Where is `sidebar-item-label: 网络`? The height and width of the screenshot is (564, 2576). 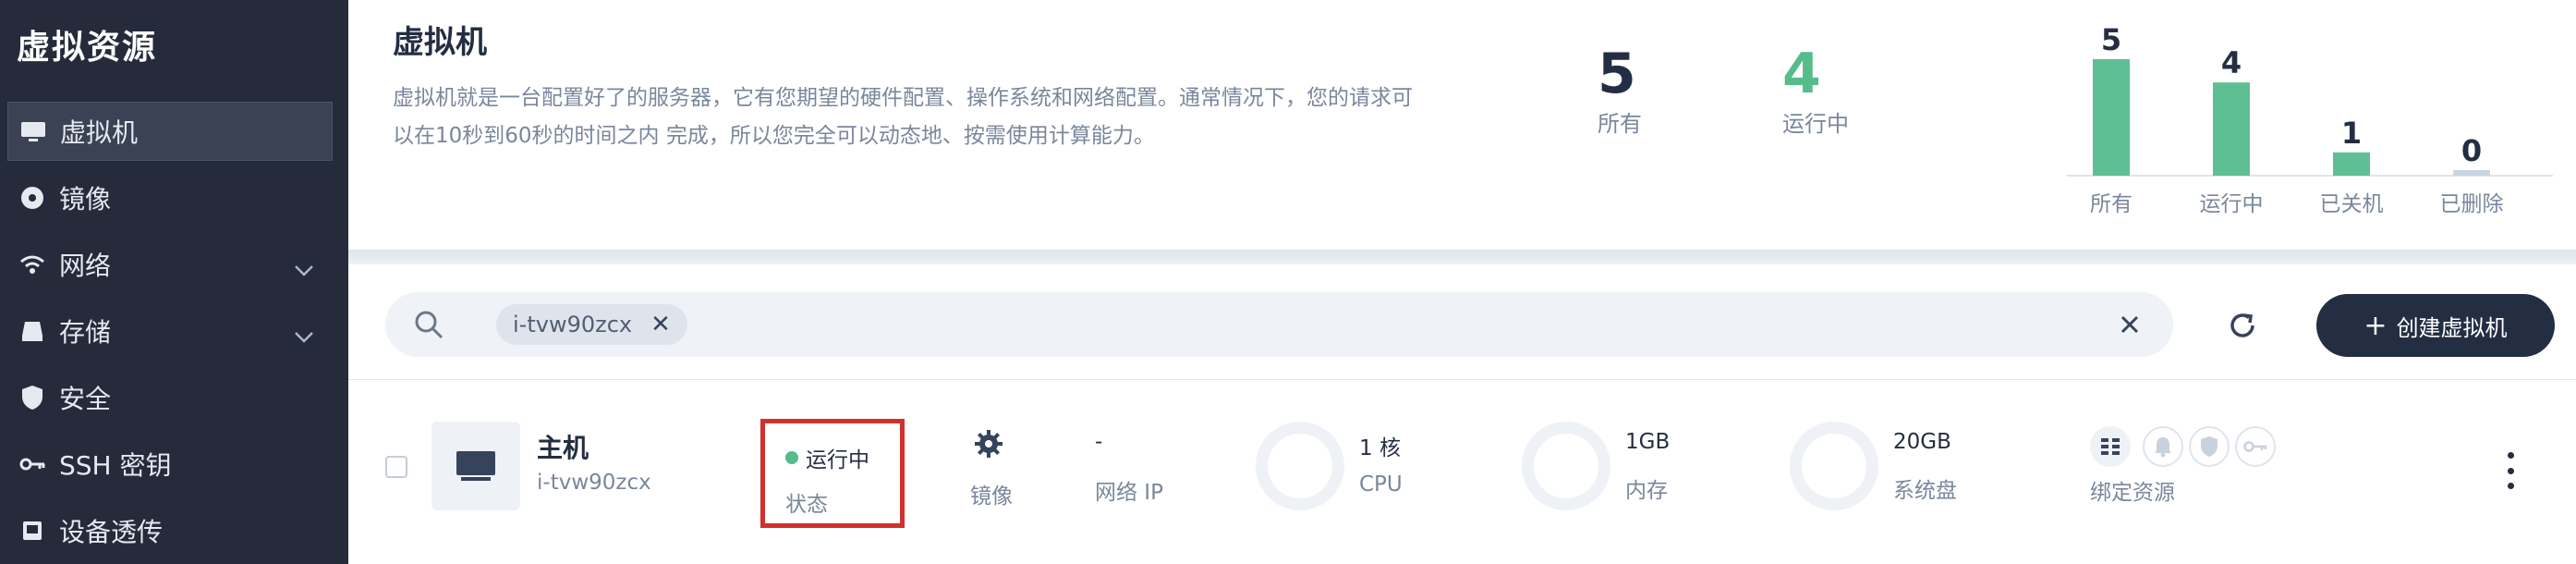 sidebar-item-label: 网络 is located at coordinates (85, 266).